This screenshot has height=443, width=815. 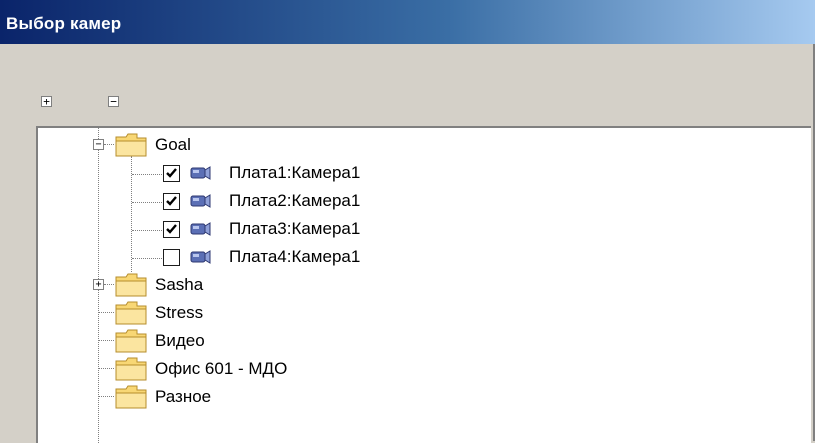 I want to click on tree-node-camera: Плата2:Камера1, so click(x=238, y=202).